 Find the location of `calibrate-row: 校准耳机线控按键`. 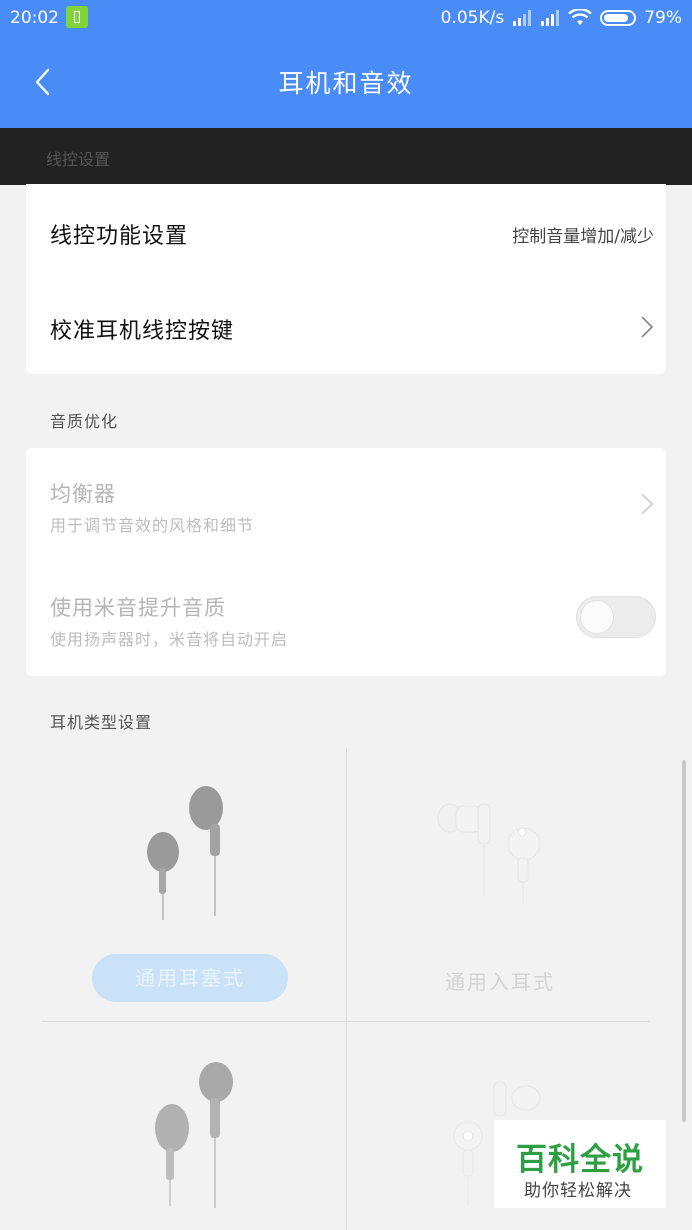

calibrate-row: 校准耳机线控按键 is located at coordinates (346, 327).